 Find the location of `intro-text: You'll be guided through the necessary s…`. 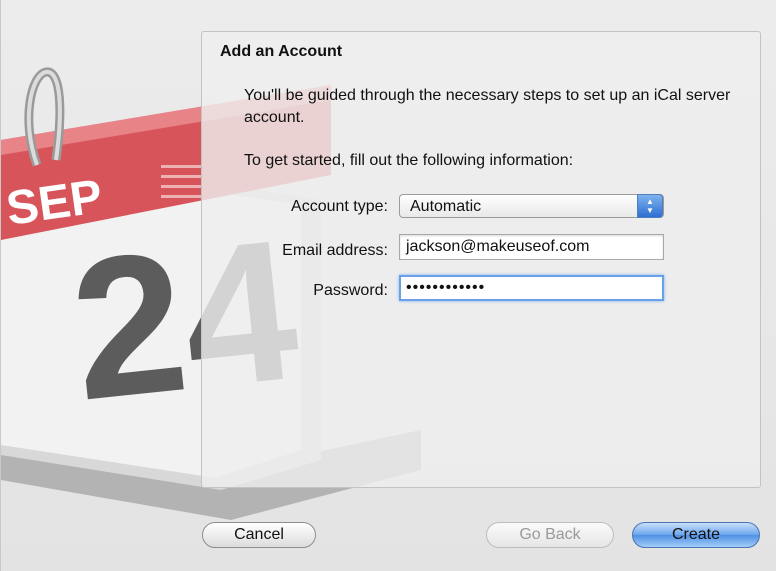

intro-text: You'll be guided through the necessary s… is located at coordinates (487, 106).